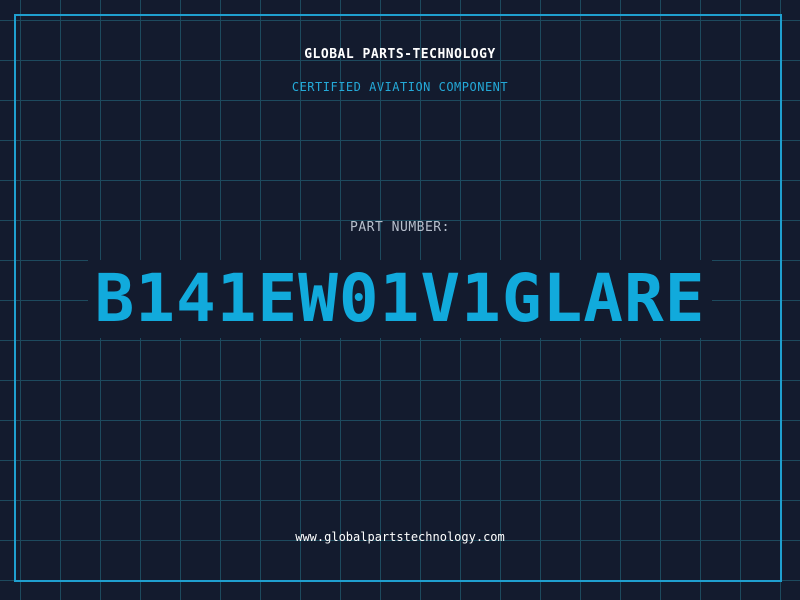 This screenshot has height=600, width=800. What do you see at coordinates (400, 54) in the screenshot?
I see `company-name: GLOBAL PARTS-TECHNOLOGY` at bounding box center [400, 54].